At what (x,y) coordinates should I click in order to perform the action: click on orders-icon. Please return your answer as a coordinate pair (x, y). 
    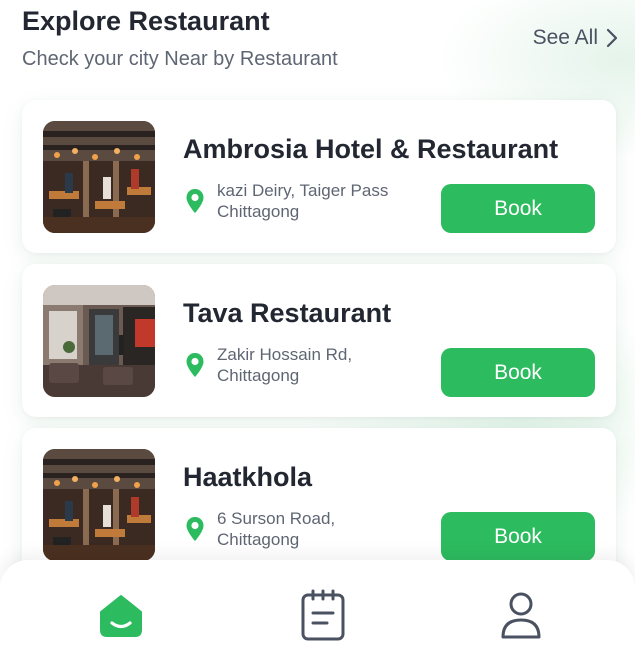
    Looking at the image, I should click on (323, 615).